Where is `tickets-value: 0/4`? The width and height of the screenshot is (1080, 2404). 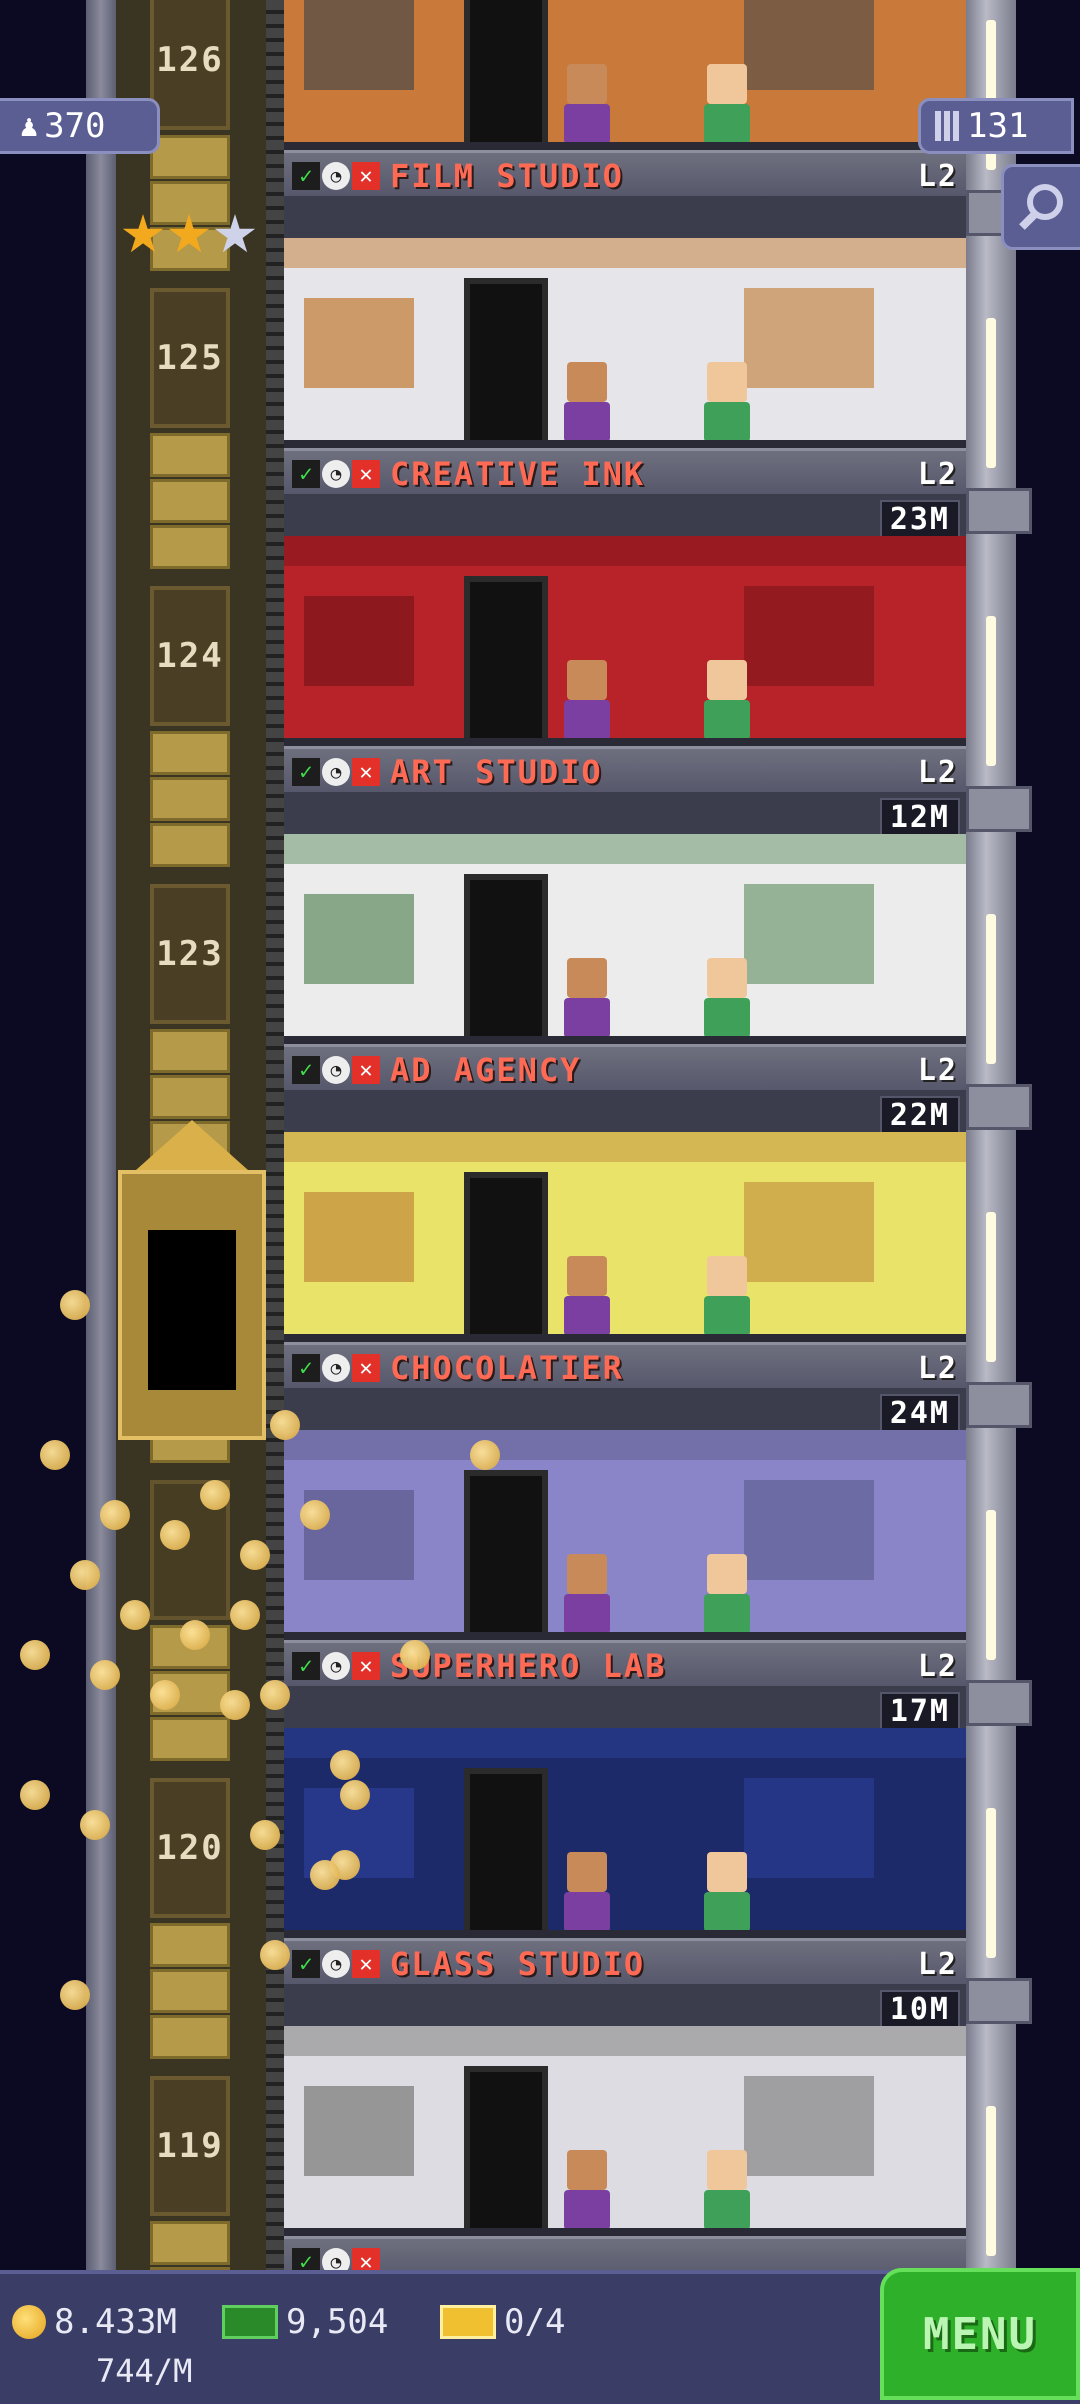
tickets-value: 0/4 is located at coordinates (535, 2322).